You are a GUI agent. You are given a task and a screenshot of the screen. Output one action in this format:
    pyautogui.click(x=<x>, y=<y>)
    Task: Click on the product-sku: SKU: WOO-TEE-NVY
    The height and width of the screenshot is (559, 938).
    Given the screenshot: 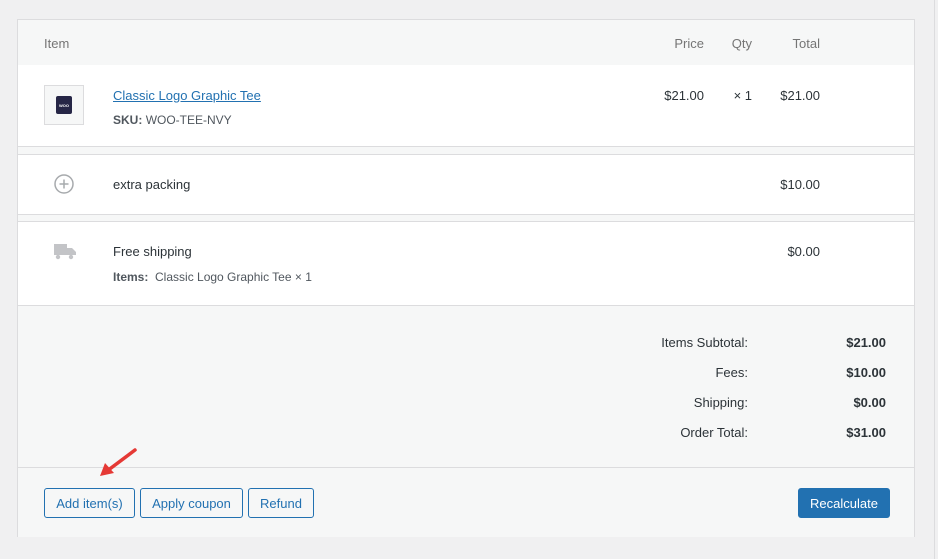 What is the action you would take?
    pyautogui.click(x=172, y=120)
    